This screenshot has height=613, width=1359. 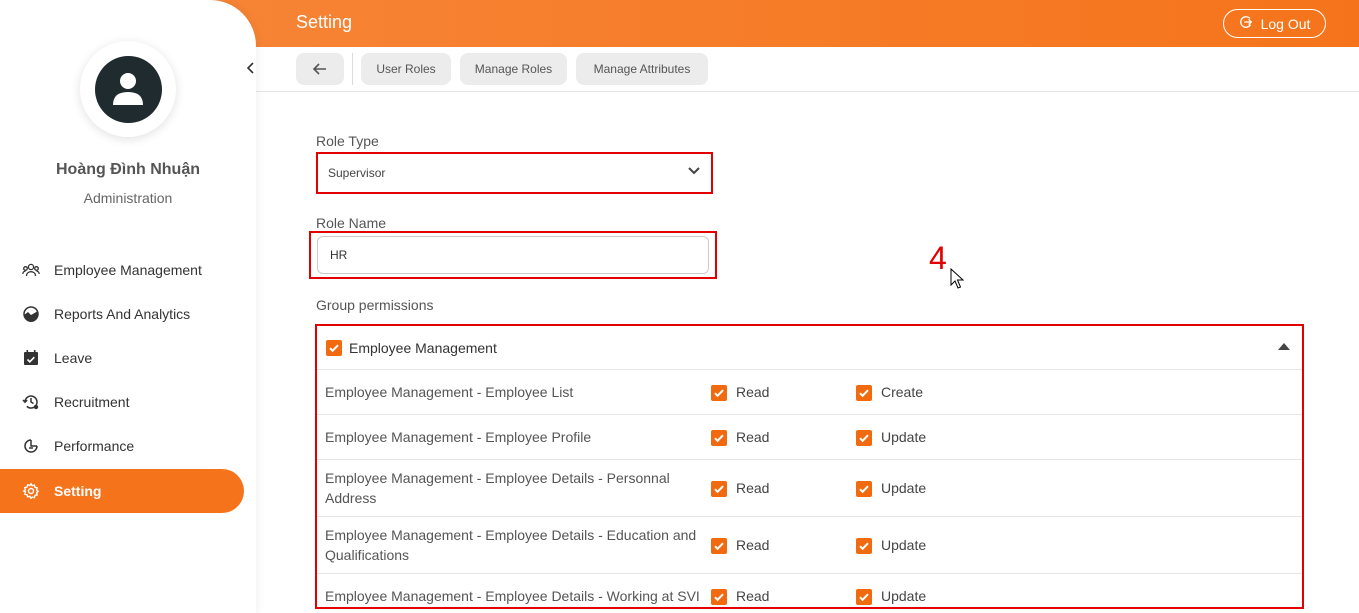 I want to click on logout-icon, so click(x=1246, y=23).